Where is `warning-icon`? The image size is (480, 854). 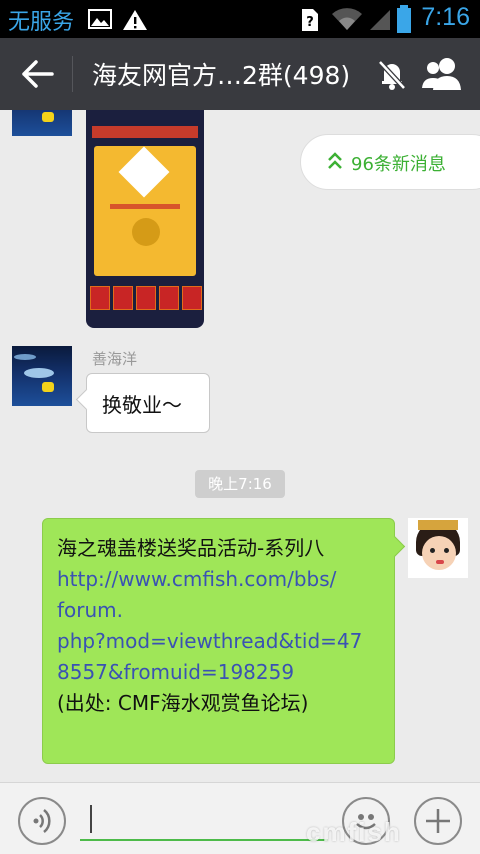
warning-icon is located at coordinates (135, 20).